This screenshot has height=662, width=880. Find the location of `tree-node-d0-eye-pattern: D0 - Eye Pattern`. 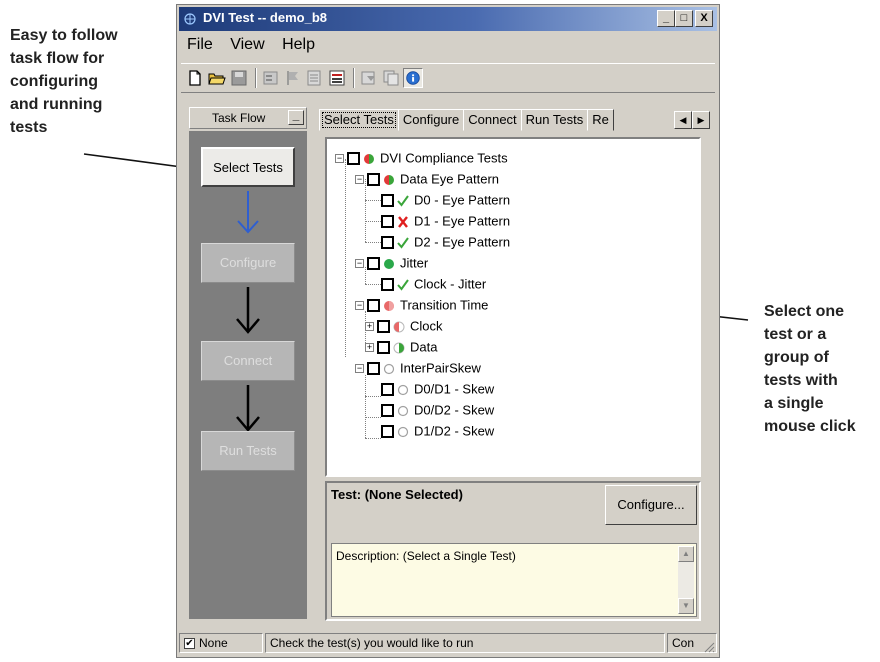

tree-node-d0-eye-pattern: D0 - Eye Pattern is located at coordinates (445, 200).